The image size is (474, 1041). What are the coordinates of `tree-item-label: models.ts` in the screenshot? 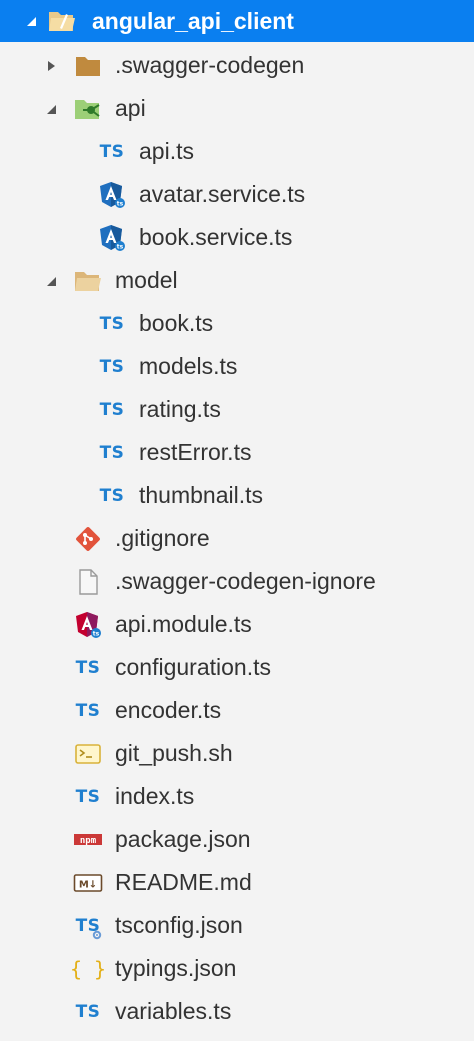 It's located at (188, 366).